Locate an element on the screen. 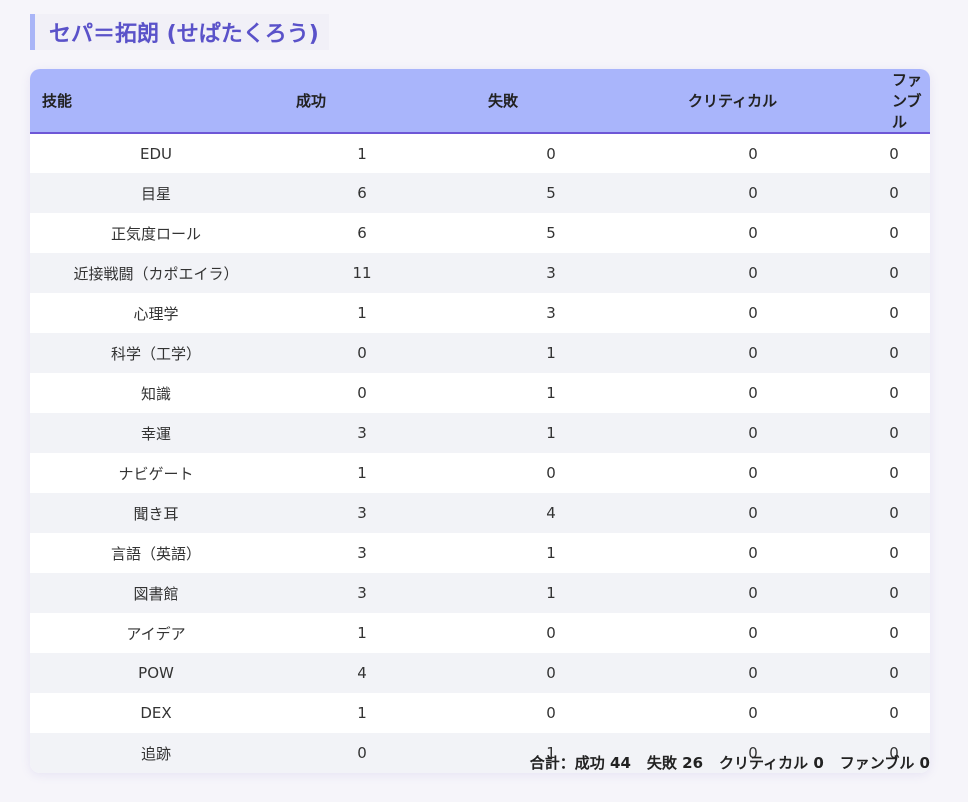 The width and height of the screenshot is (968, 802). table-row: 幸運 3 1 0 0 is located at coordinates (480, 433).